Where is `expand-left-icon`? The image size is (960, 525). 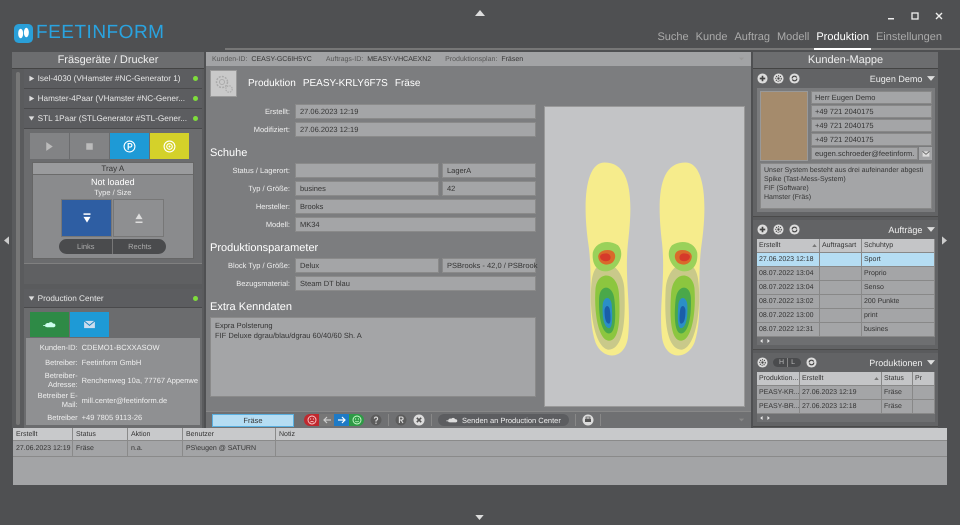 expand-left-icon is located at coordinates (6, 240).